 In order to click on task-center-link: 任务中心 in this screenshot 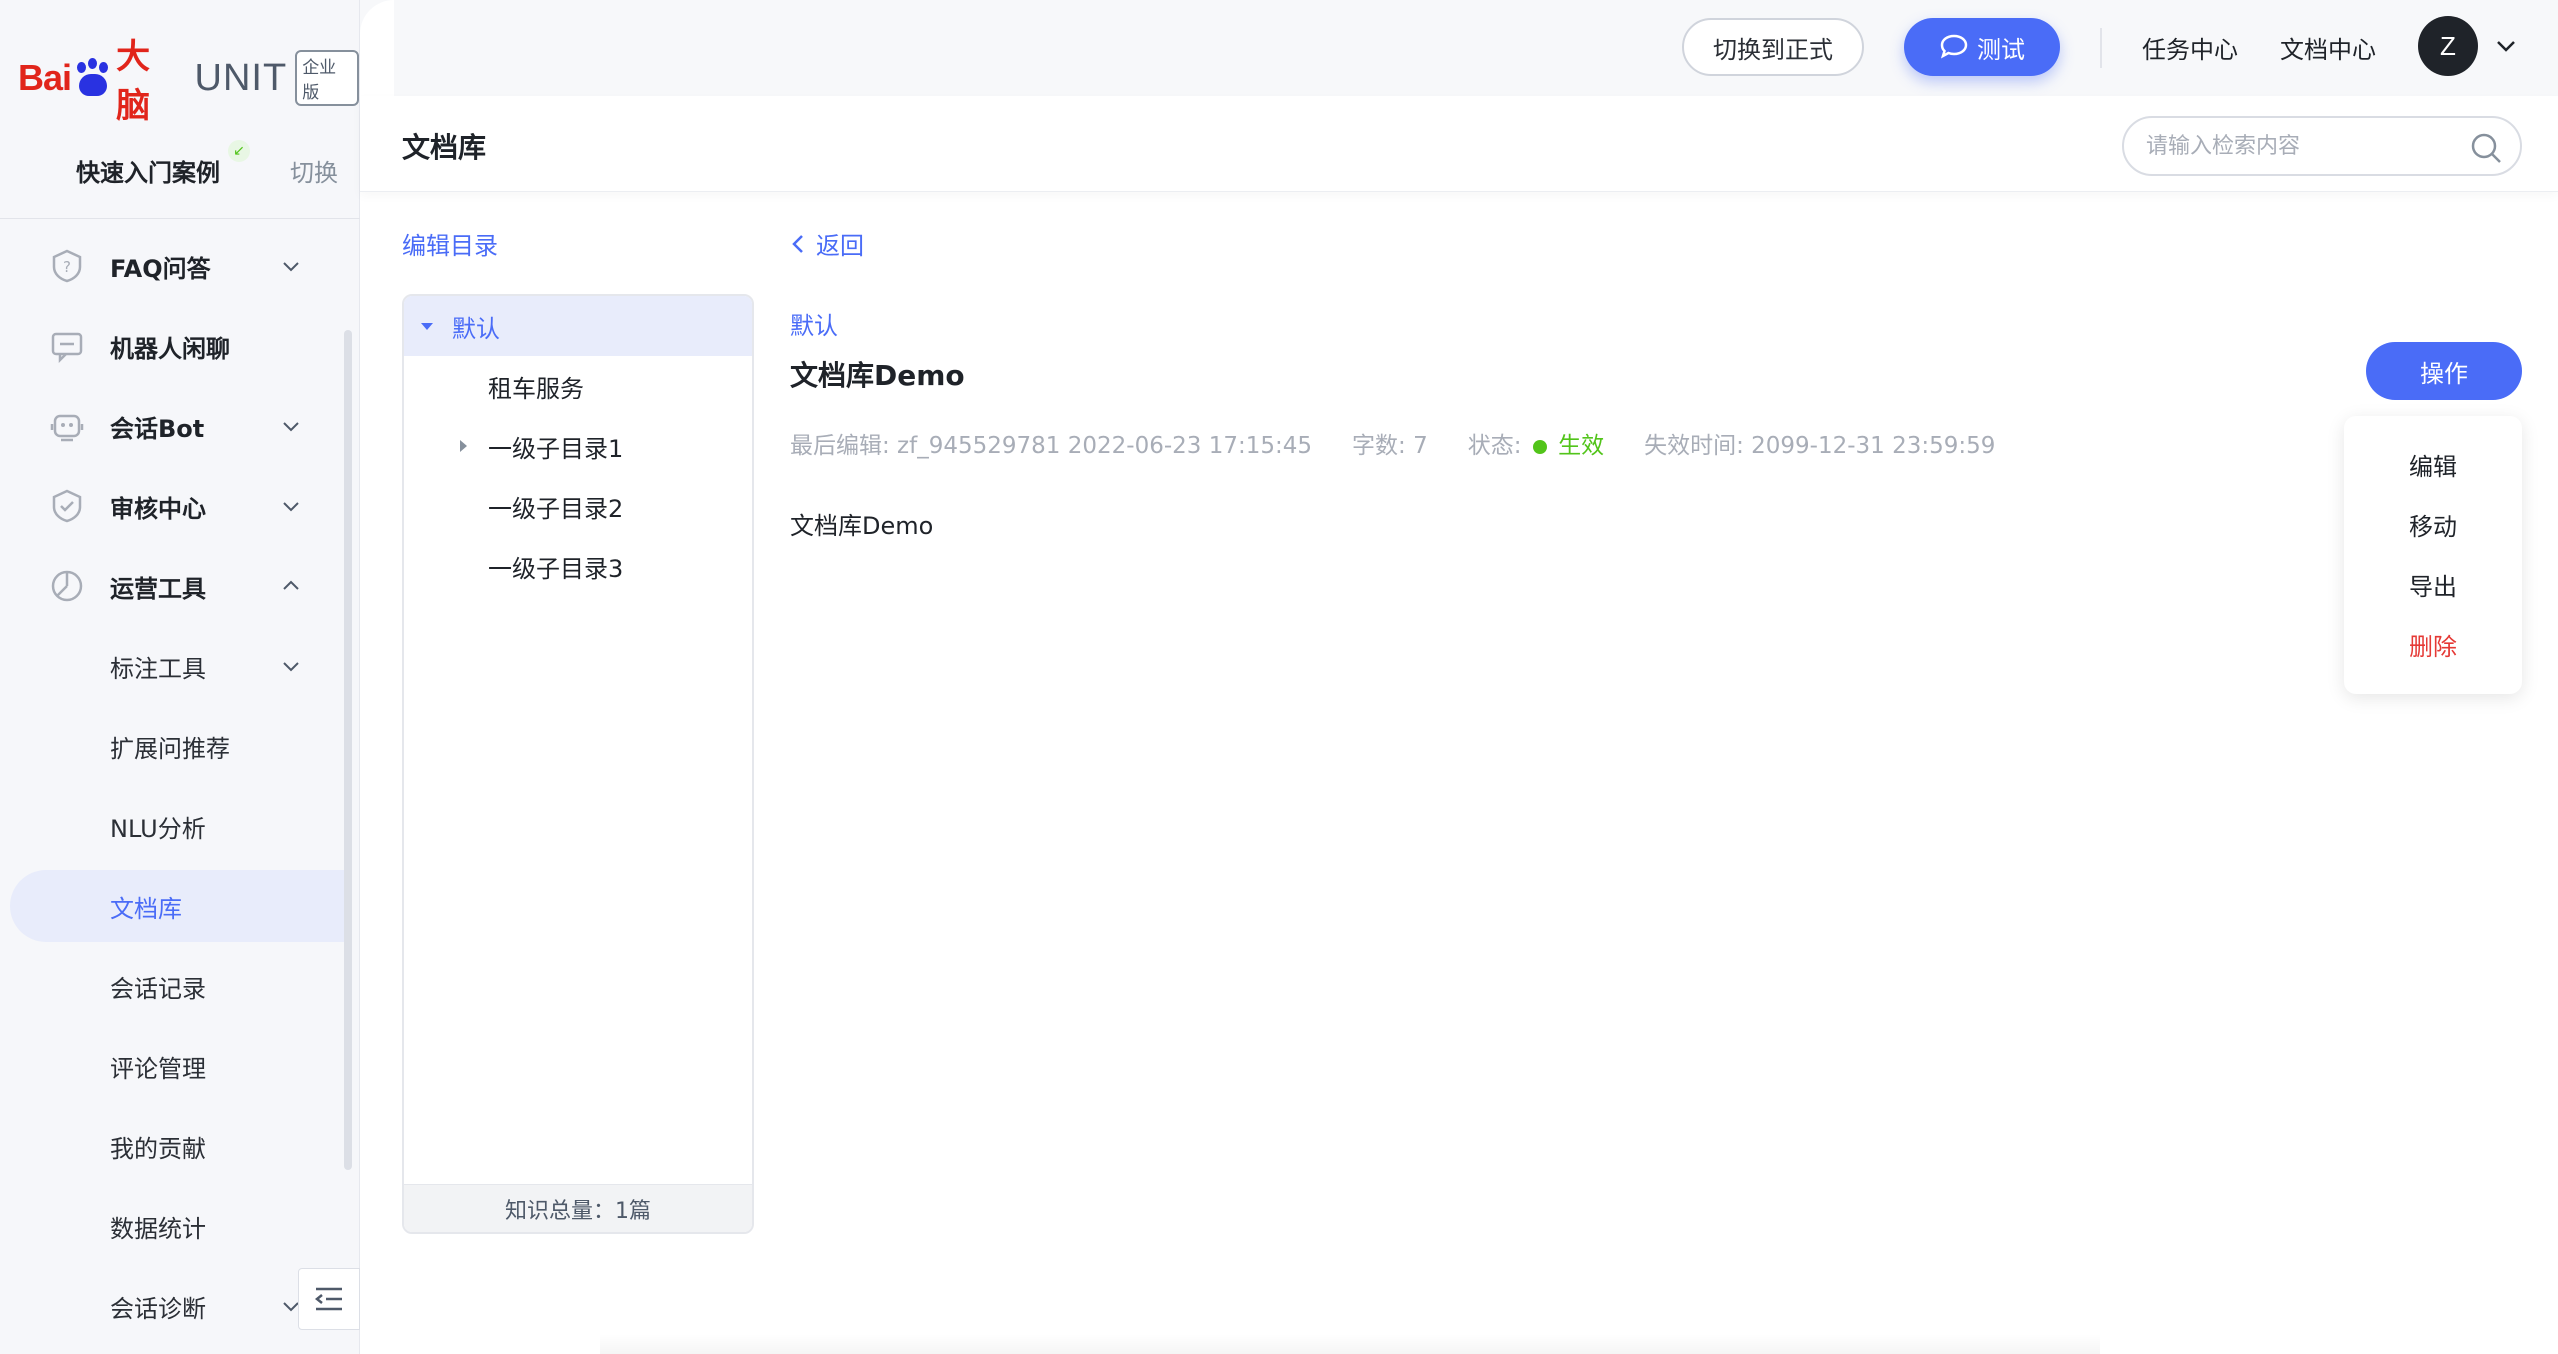, I will do `click(2190, 47)`.